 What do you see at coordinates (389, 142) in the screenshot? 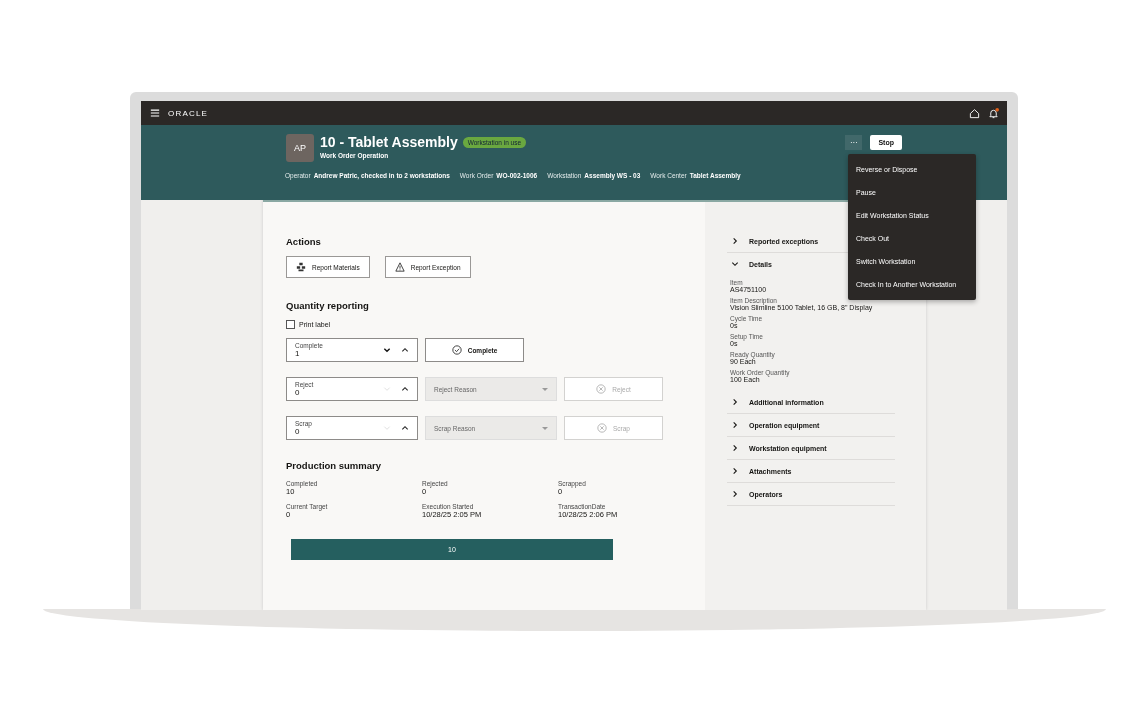
I see `page-title: 10 - Tablet Assembly` at bounding box center [389, 142].